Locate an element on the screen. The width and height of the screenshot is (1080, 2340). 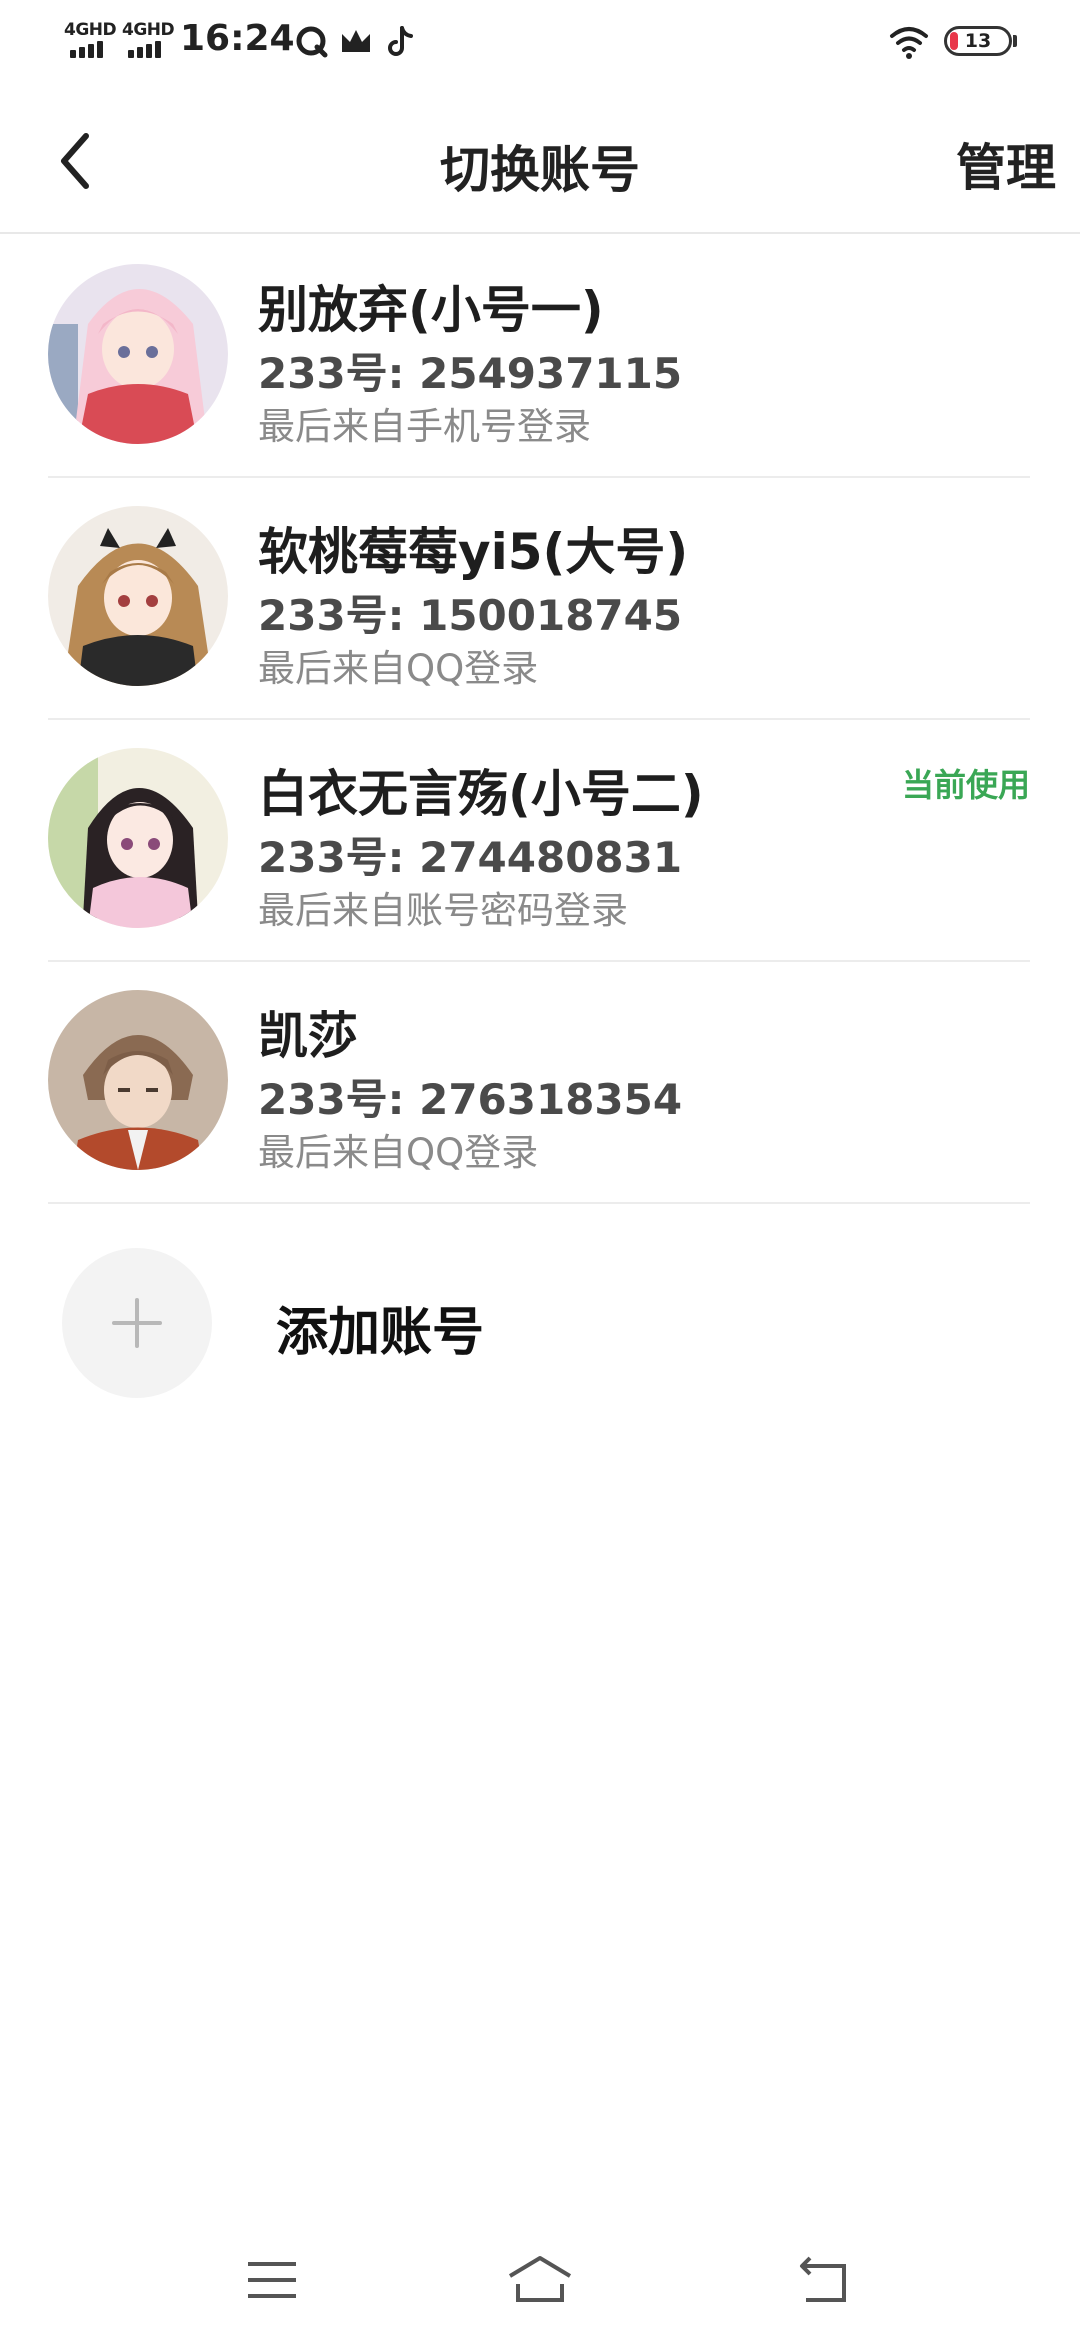
account-row: 软桃莓莓yi5(大号) 233号: 150018745 最后来自QQ登录 is located at coordinates (540, 599).